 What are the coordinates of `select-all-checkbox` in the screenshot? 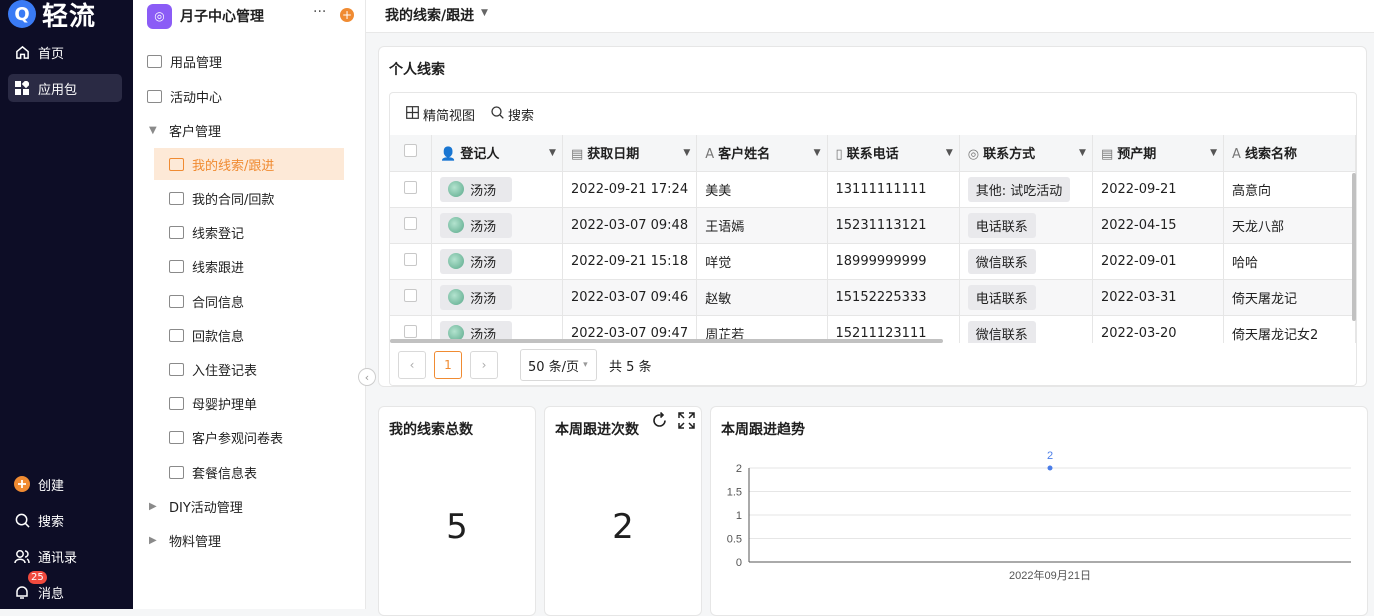 It's located at (411, 153).